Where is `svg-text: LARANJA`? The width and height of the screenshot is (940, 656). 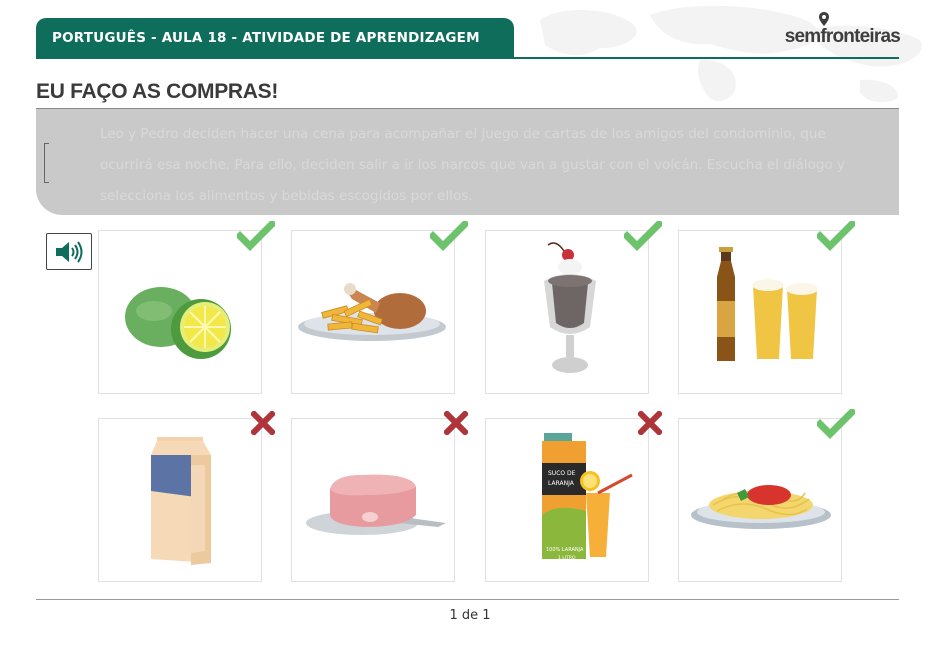
svg-text: LARANJA is located at coordinates (561, 483).